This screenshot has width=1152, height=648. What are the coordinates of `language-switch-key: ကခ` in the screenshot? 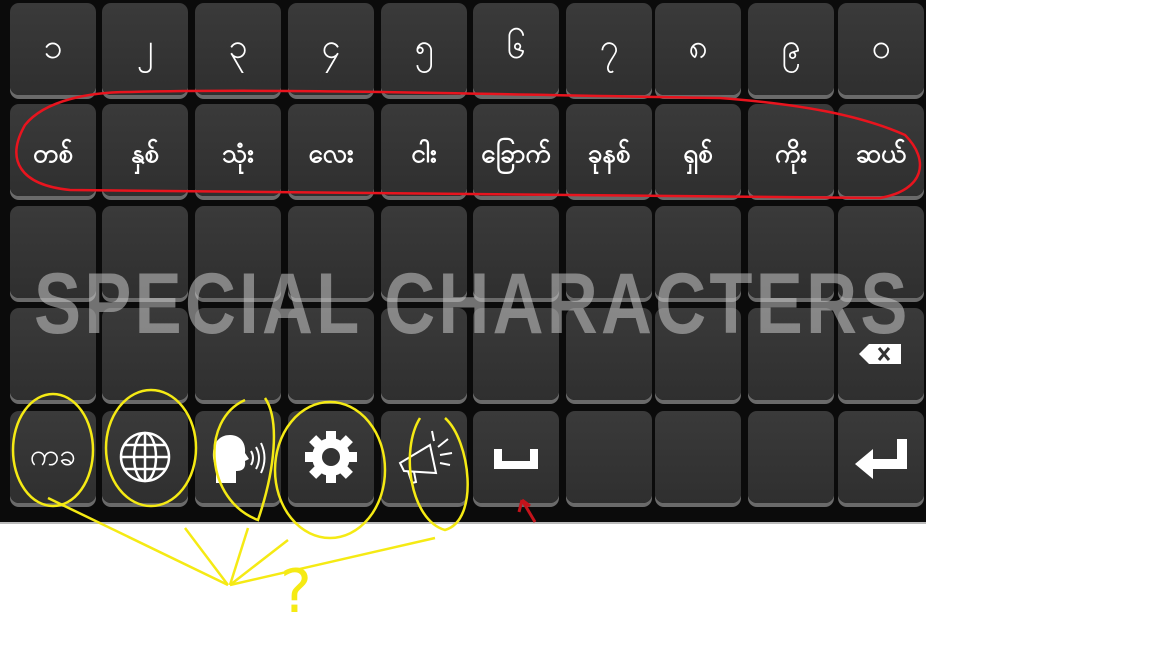 It's located at (53, 457).